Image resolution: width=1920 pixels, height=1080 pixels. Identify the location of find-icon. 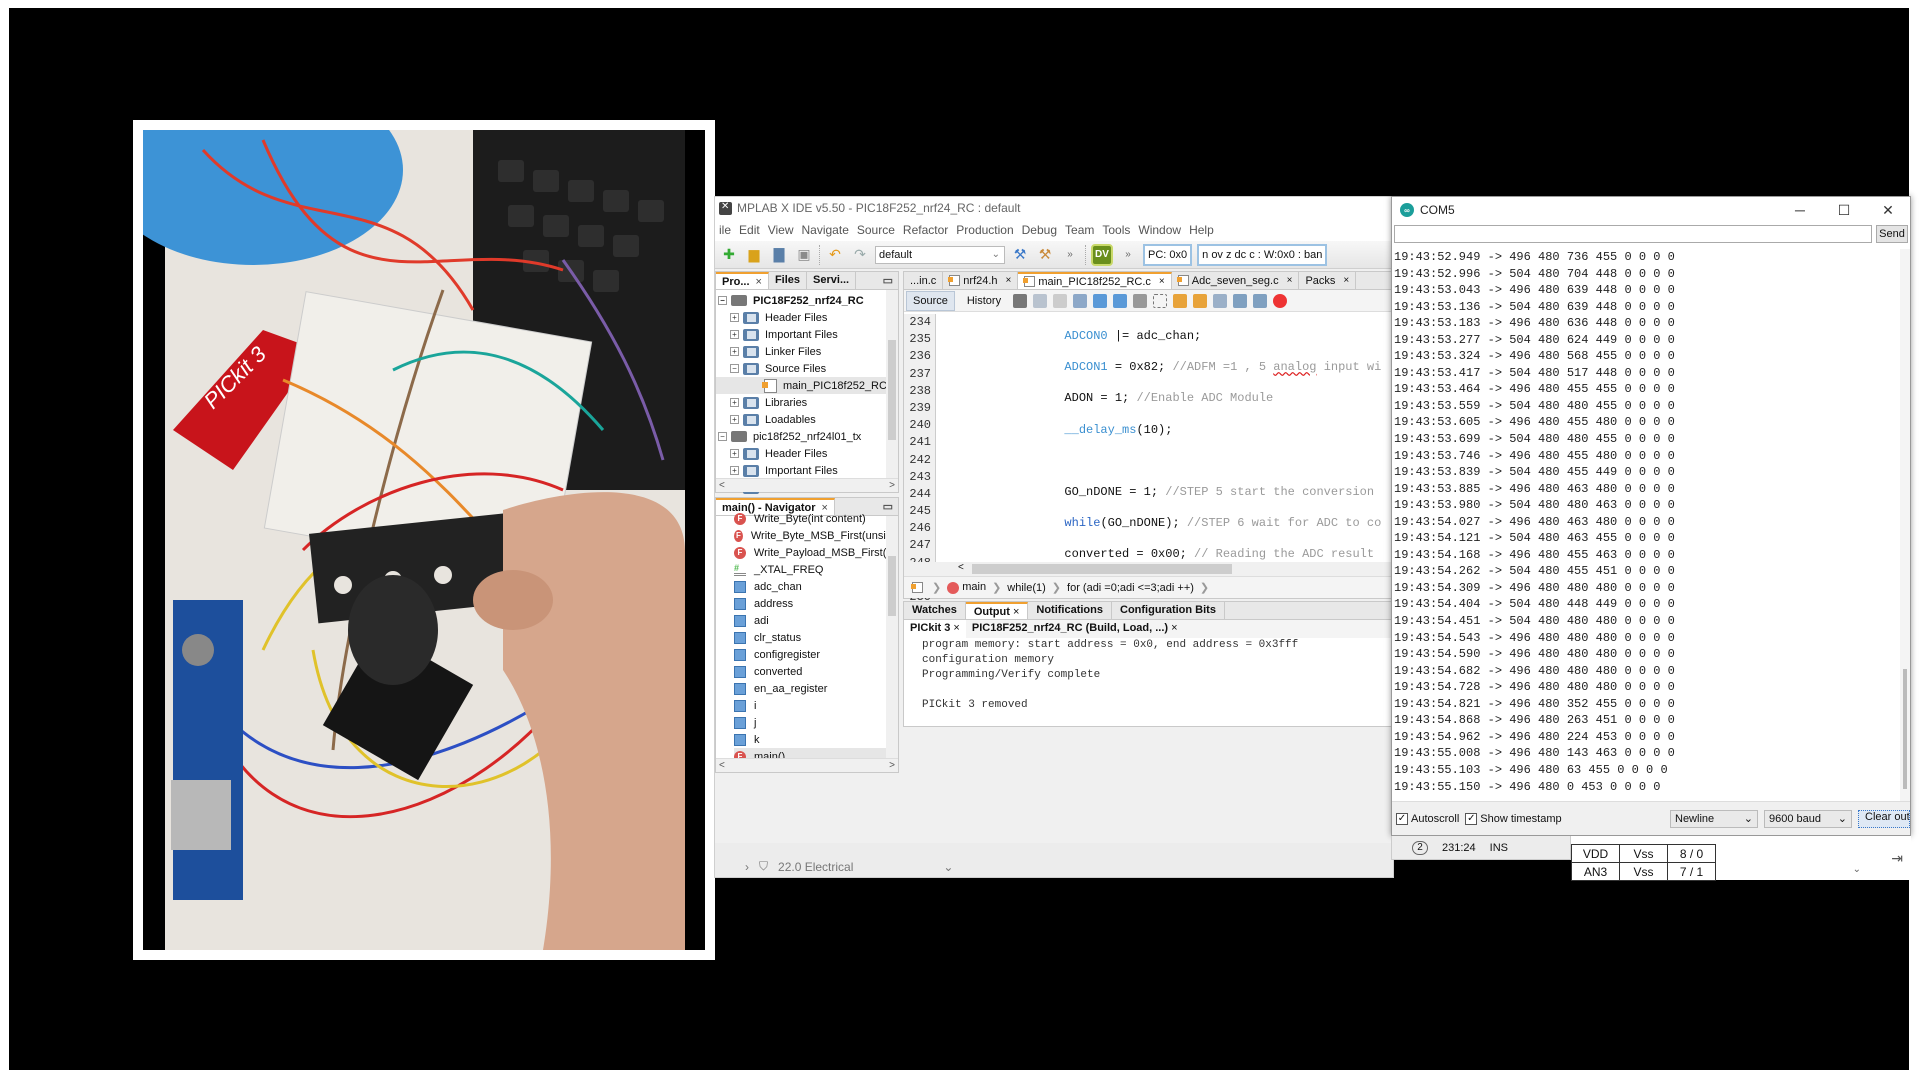
(1080, 300).